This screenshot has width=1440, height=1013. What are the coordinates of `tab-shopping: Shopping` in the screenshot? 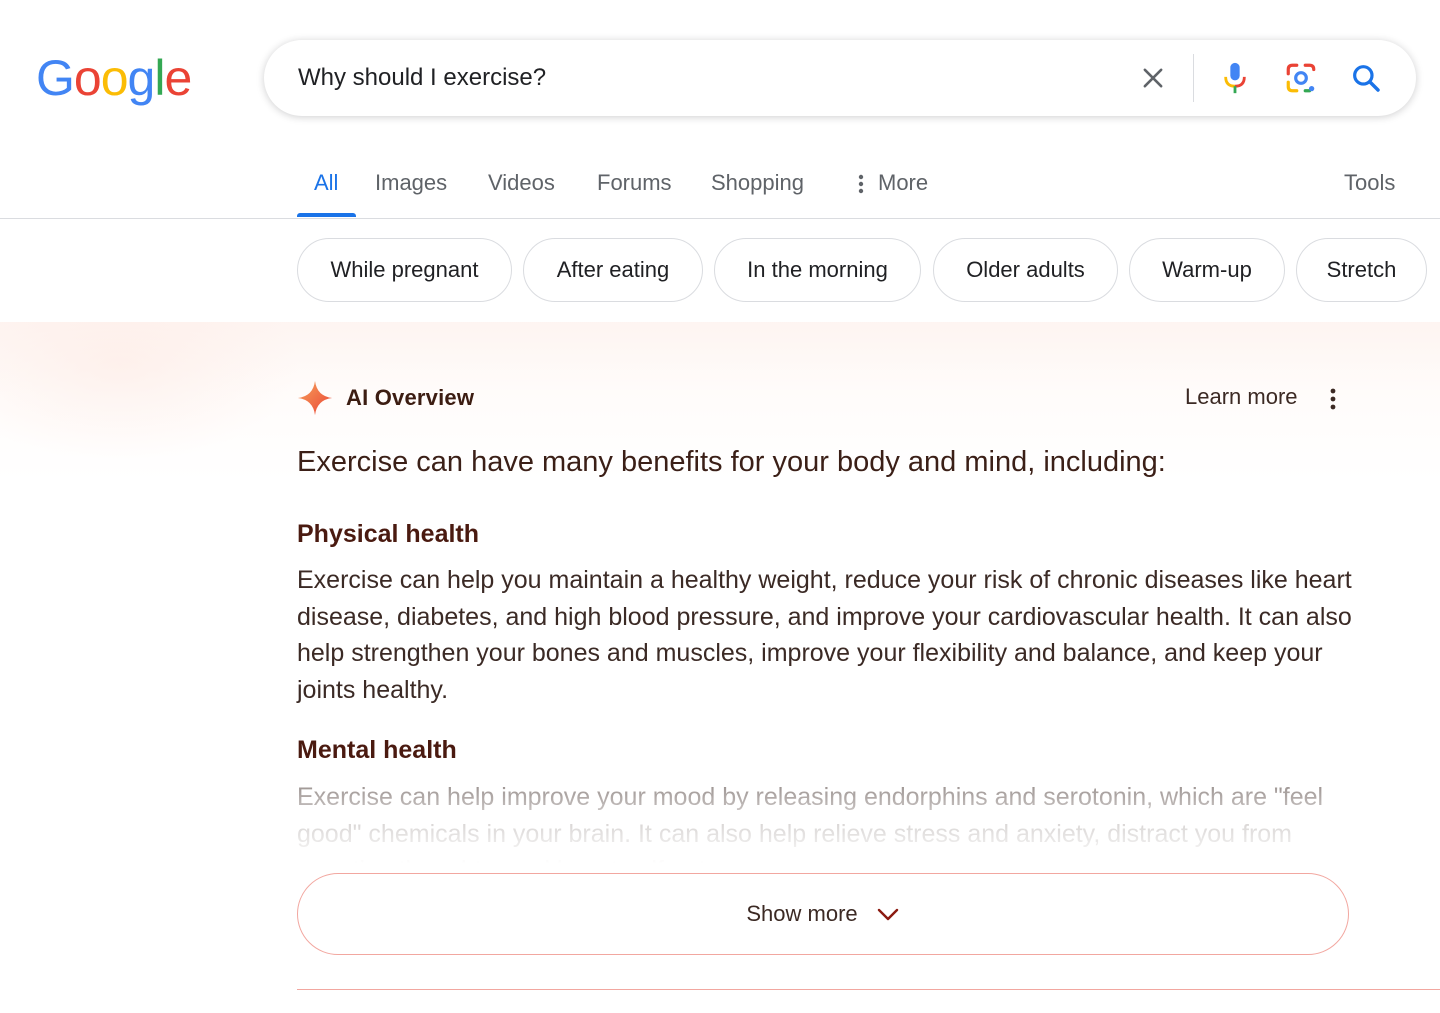 It's located at (757, 189).